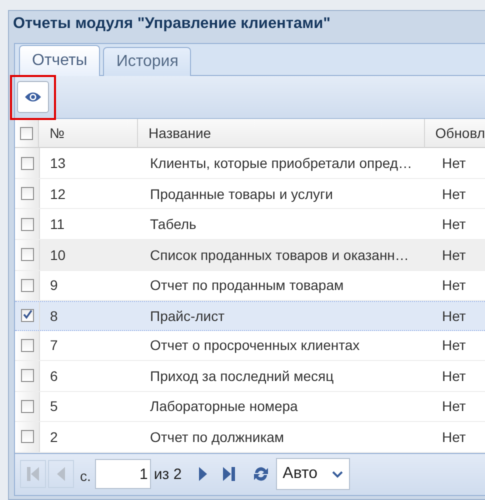 This screenshot has width=485, height=500. I want to click on table-row: 2 Отчет по должникам Нет, so click(250, 437).